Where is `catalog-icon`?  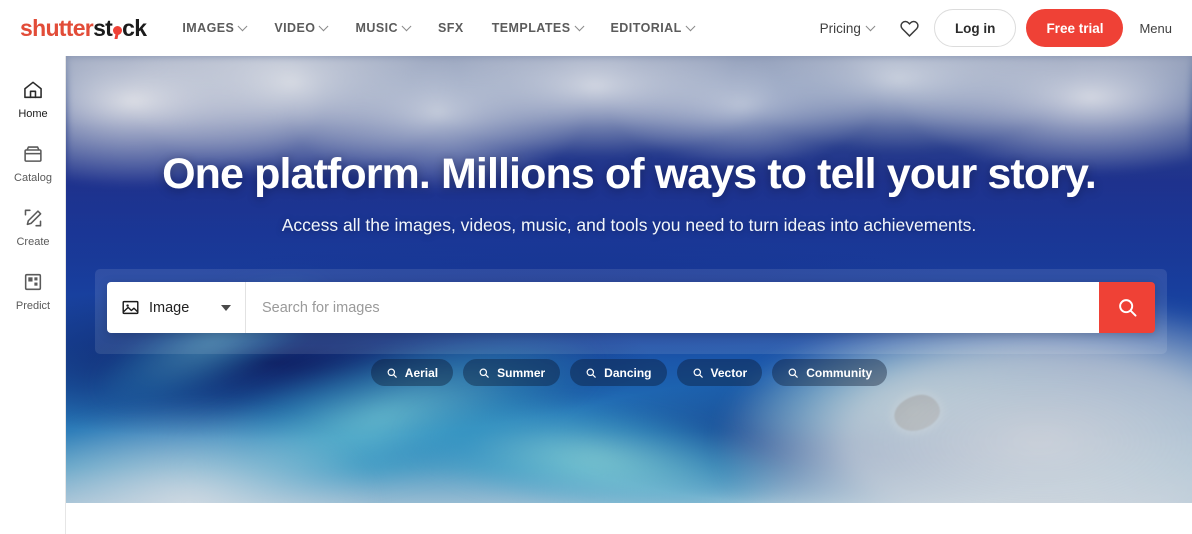
catalog-icon is located at coordinates (33, 154).